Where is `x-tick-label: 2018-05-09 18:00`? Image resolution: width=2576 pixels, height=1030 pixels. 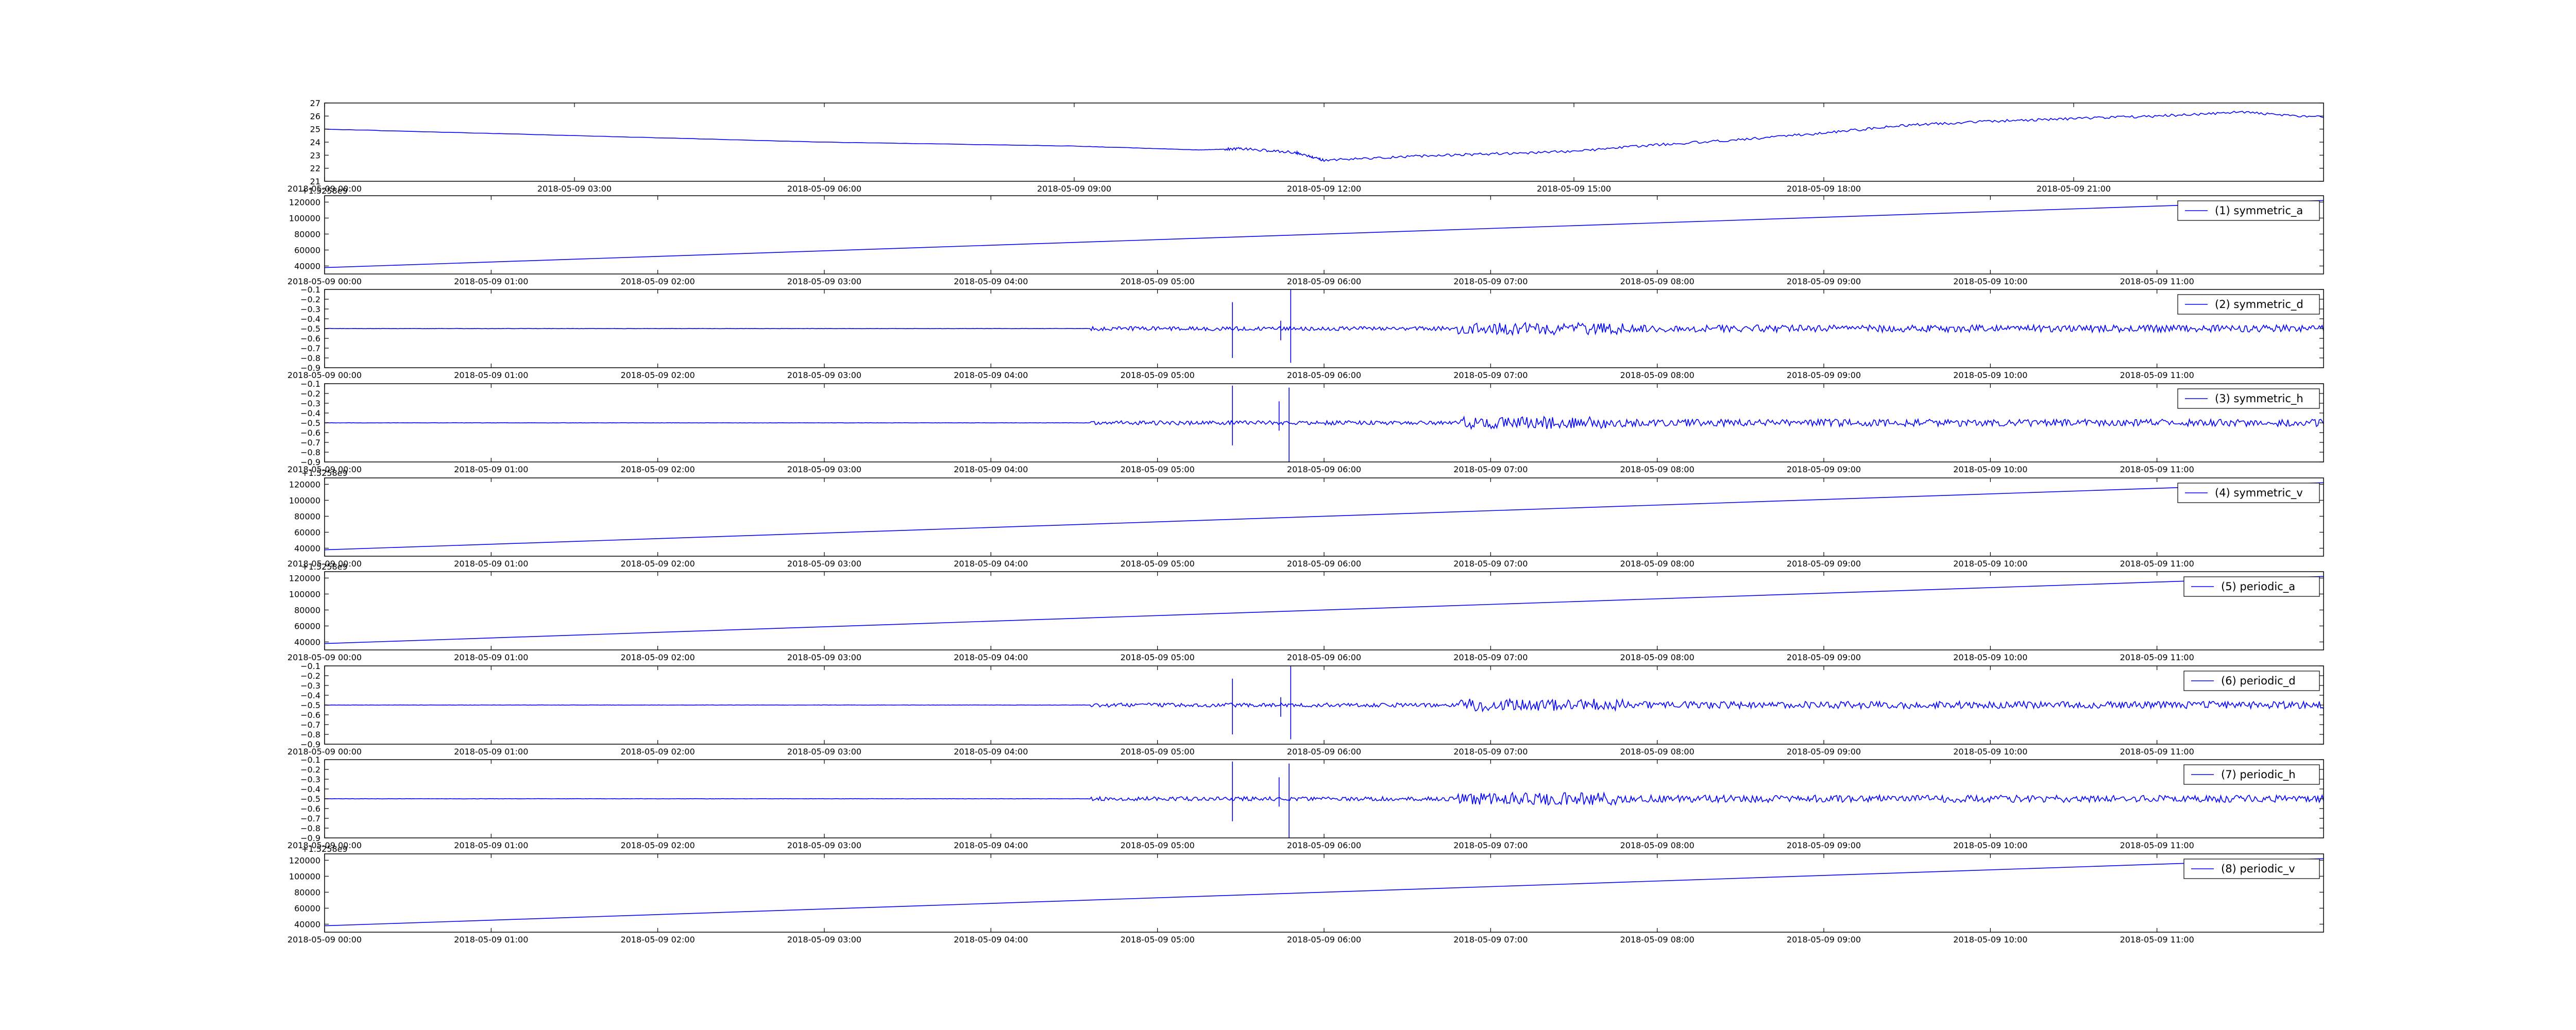
x-tick-label: 2018-05-09 18:00 is located at coordinates (1824, 189).